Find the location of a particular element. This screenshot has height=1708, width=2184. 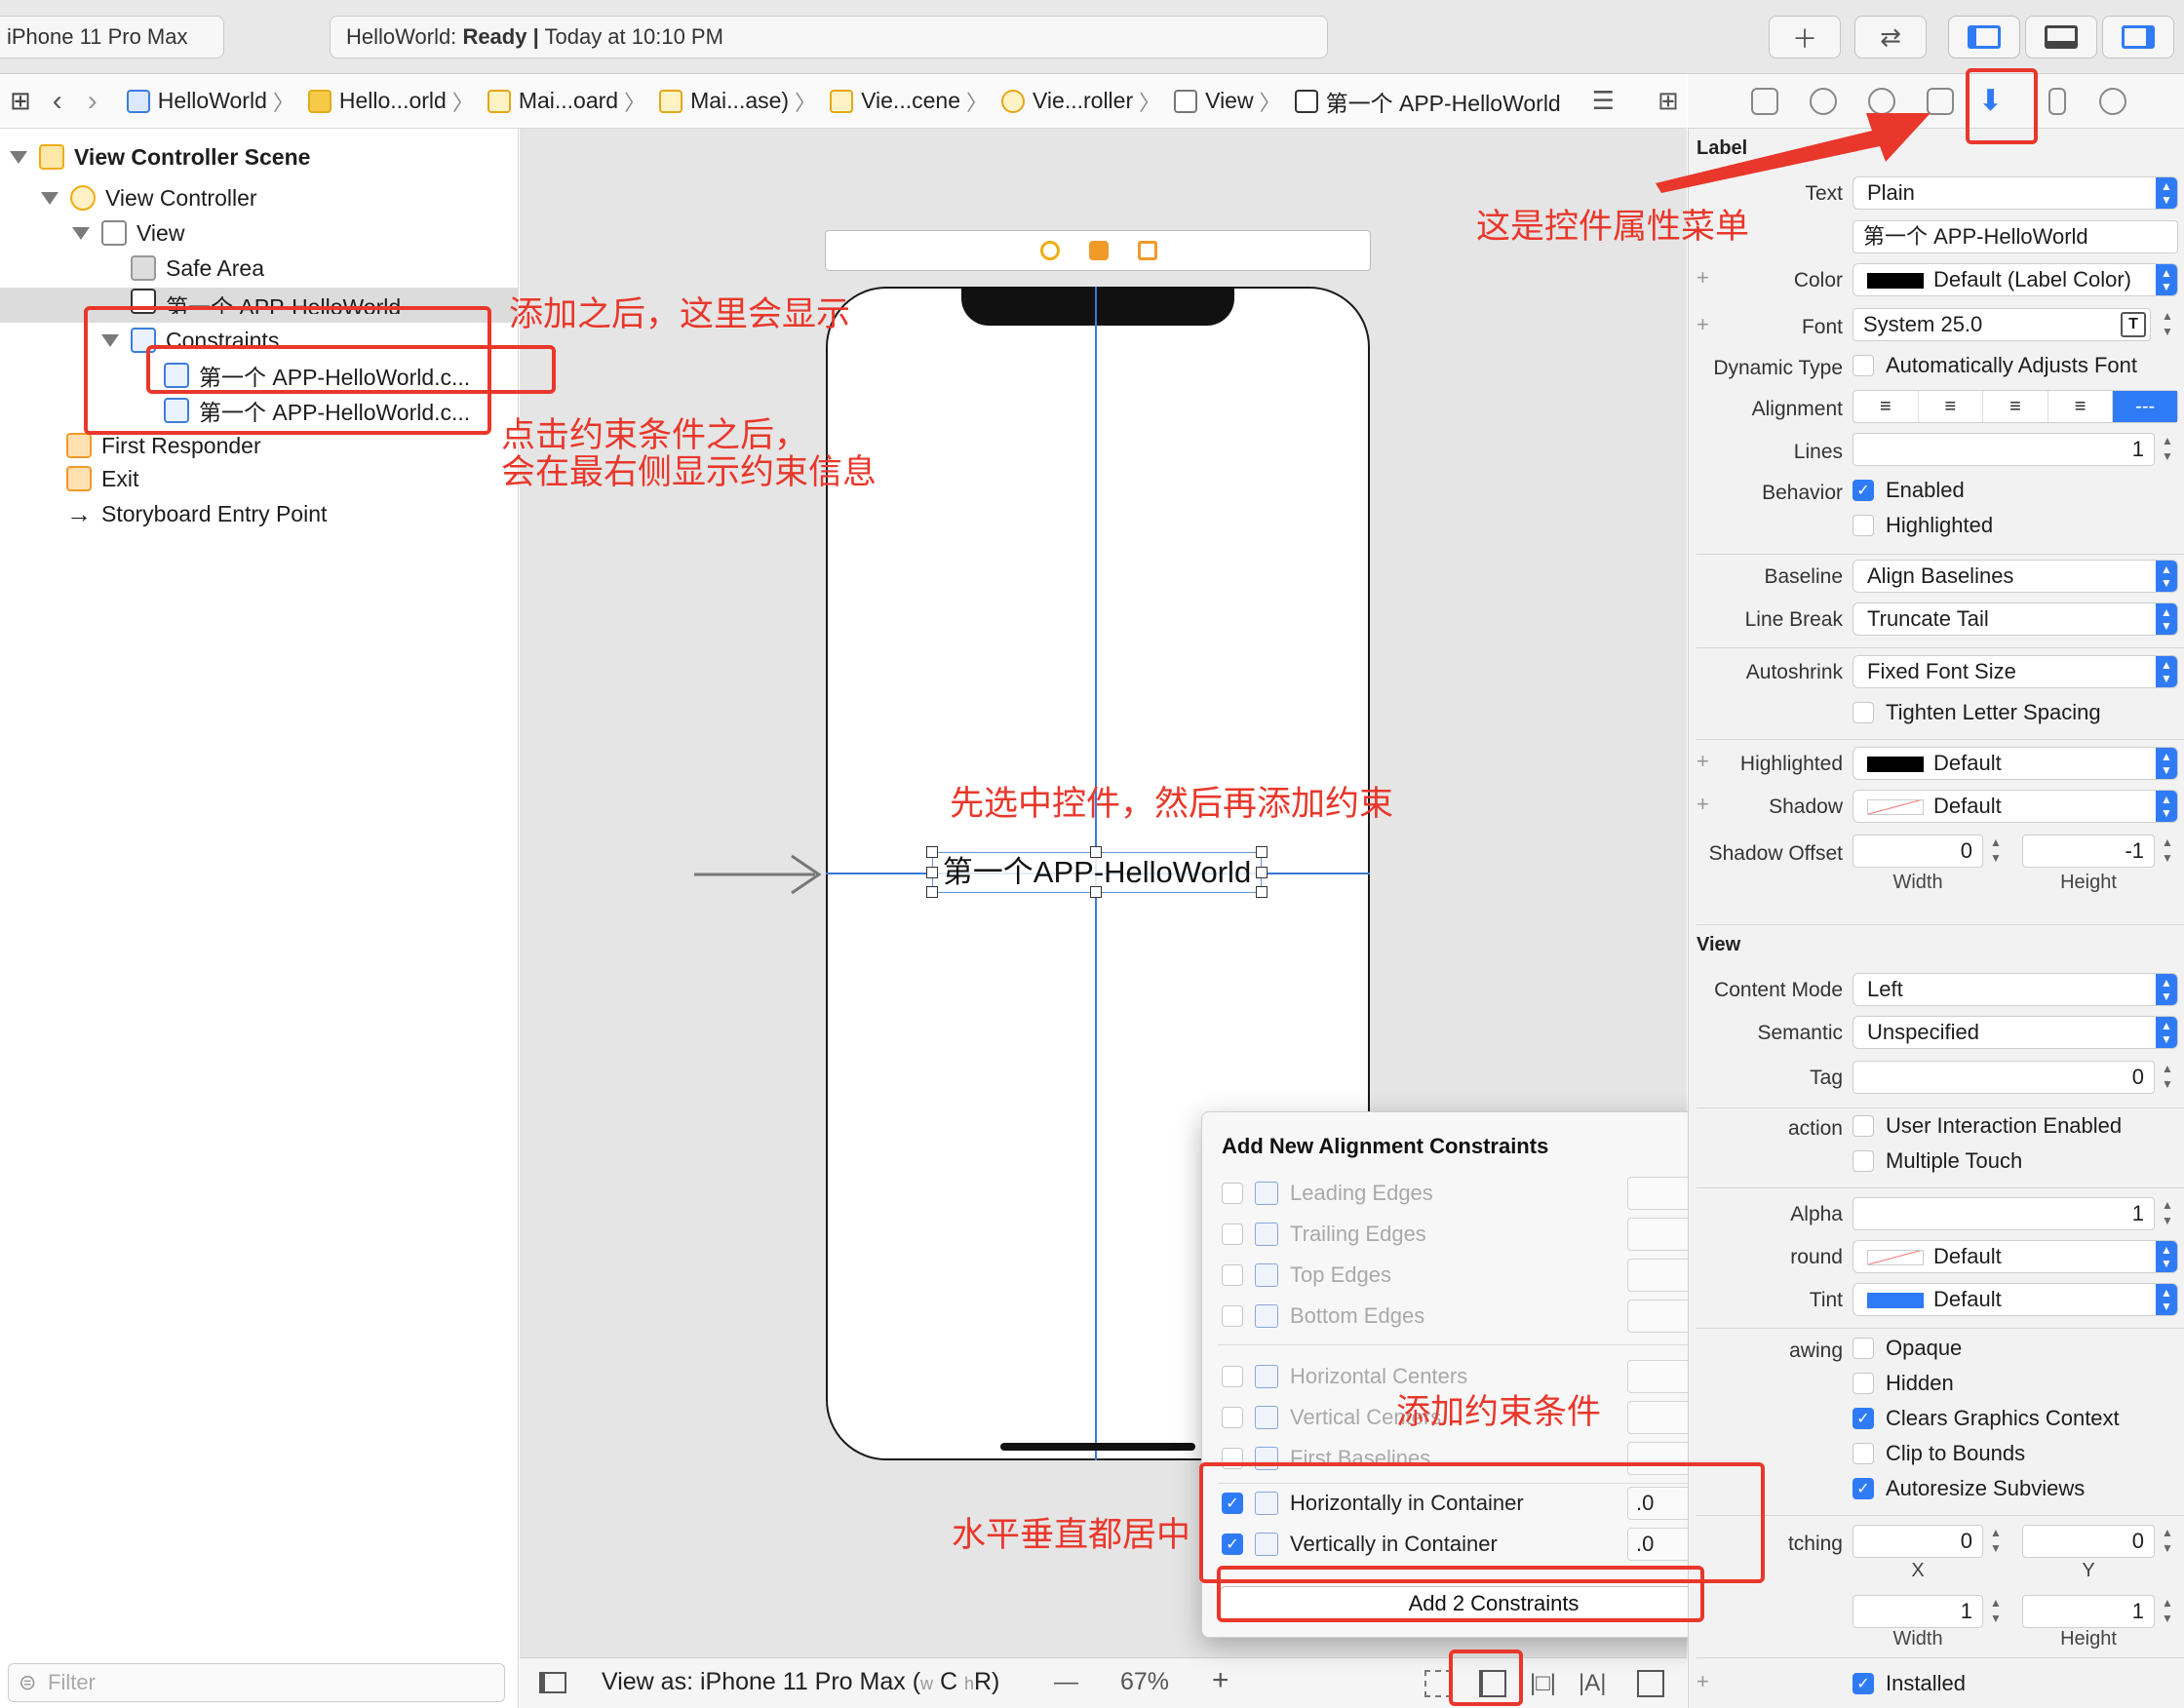

autoshrink-popup: Fixed Font Size ▲ ▼ is located at coordinates (2015, 671).